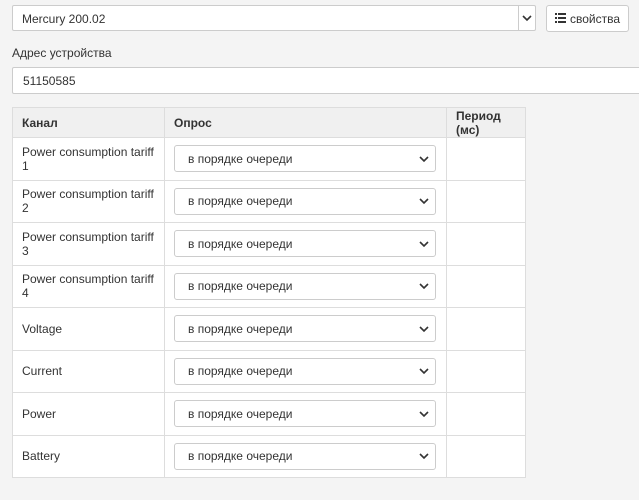  Describe the element at coordinates (486, 122) in the screenshot. I see `column-header-period: Период (мс)` at that location.